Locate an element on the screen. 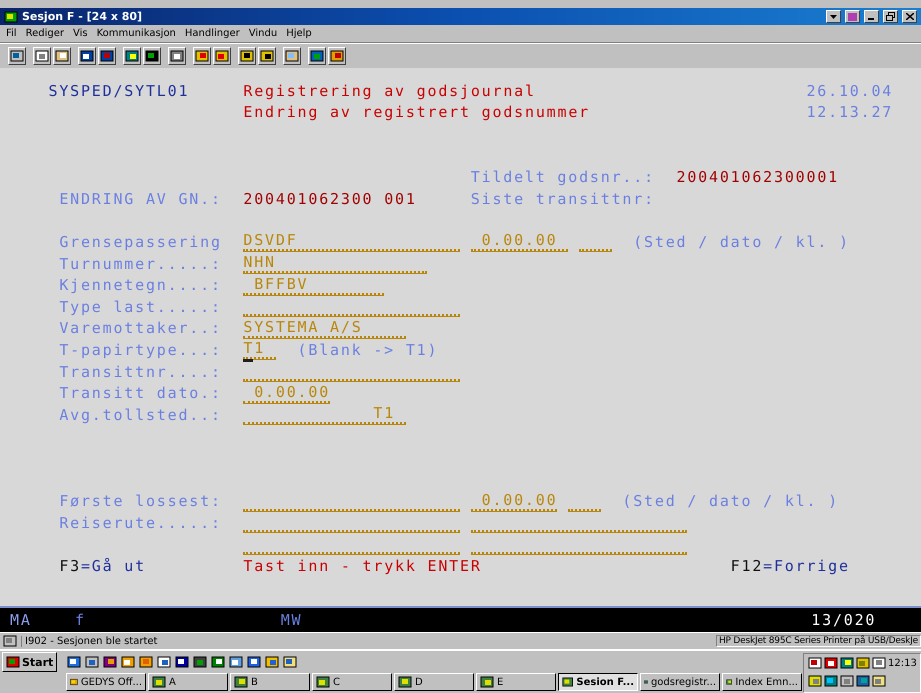 The height and width of the screenshot is (693, 921). terminal-icon is located at coordinates (11, 17).